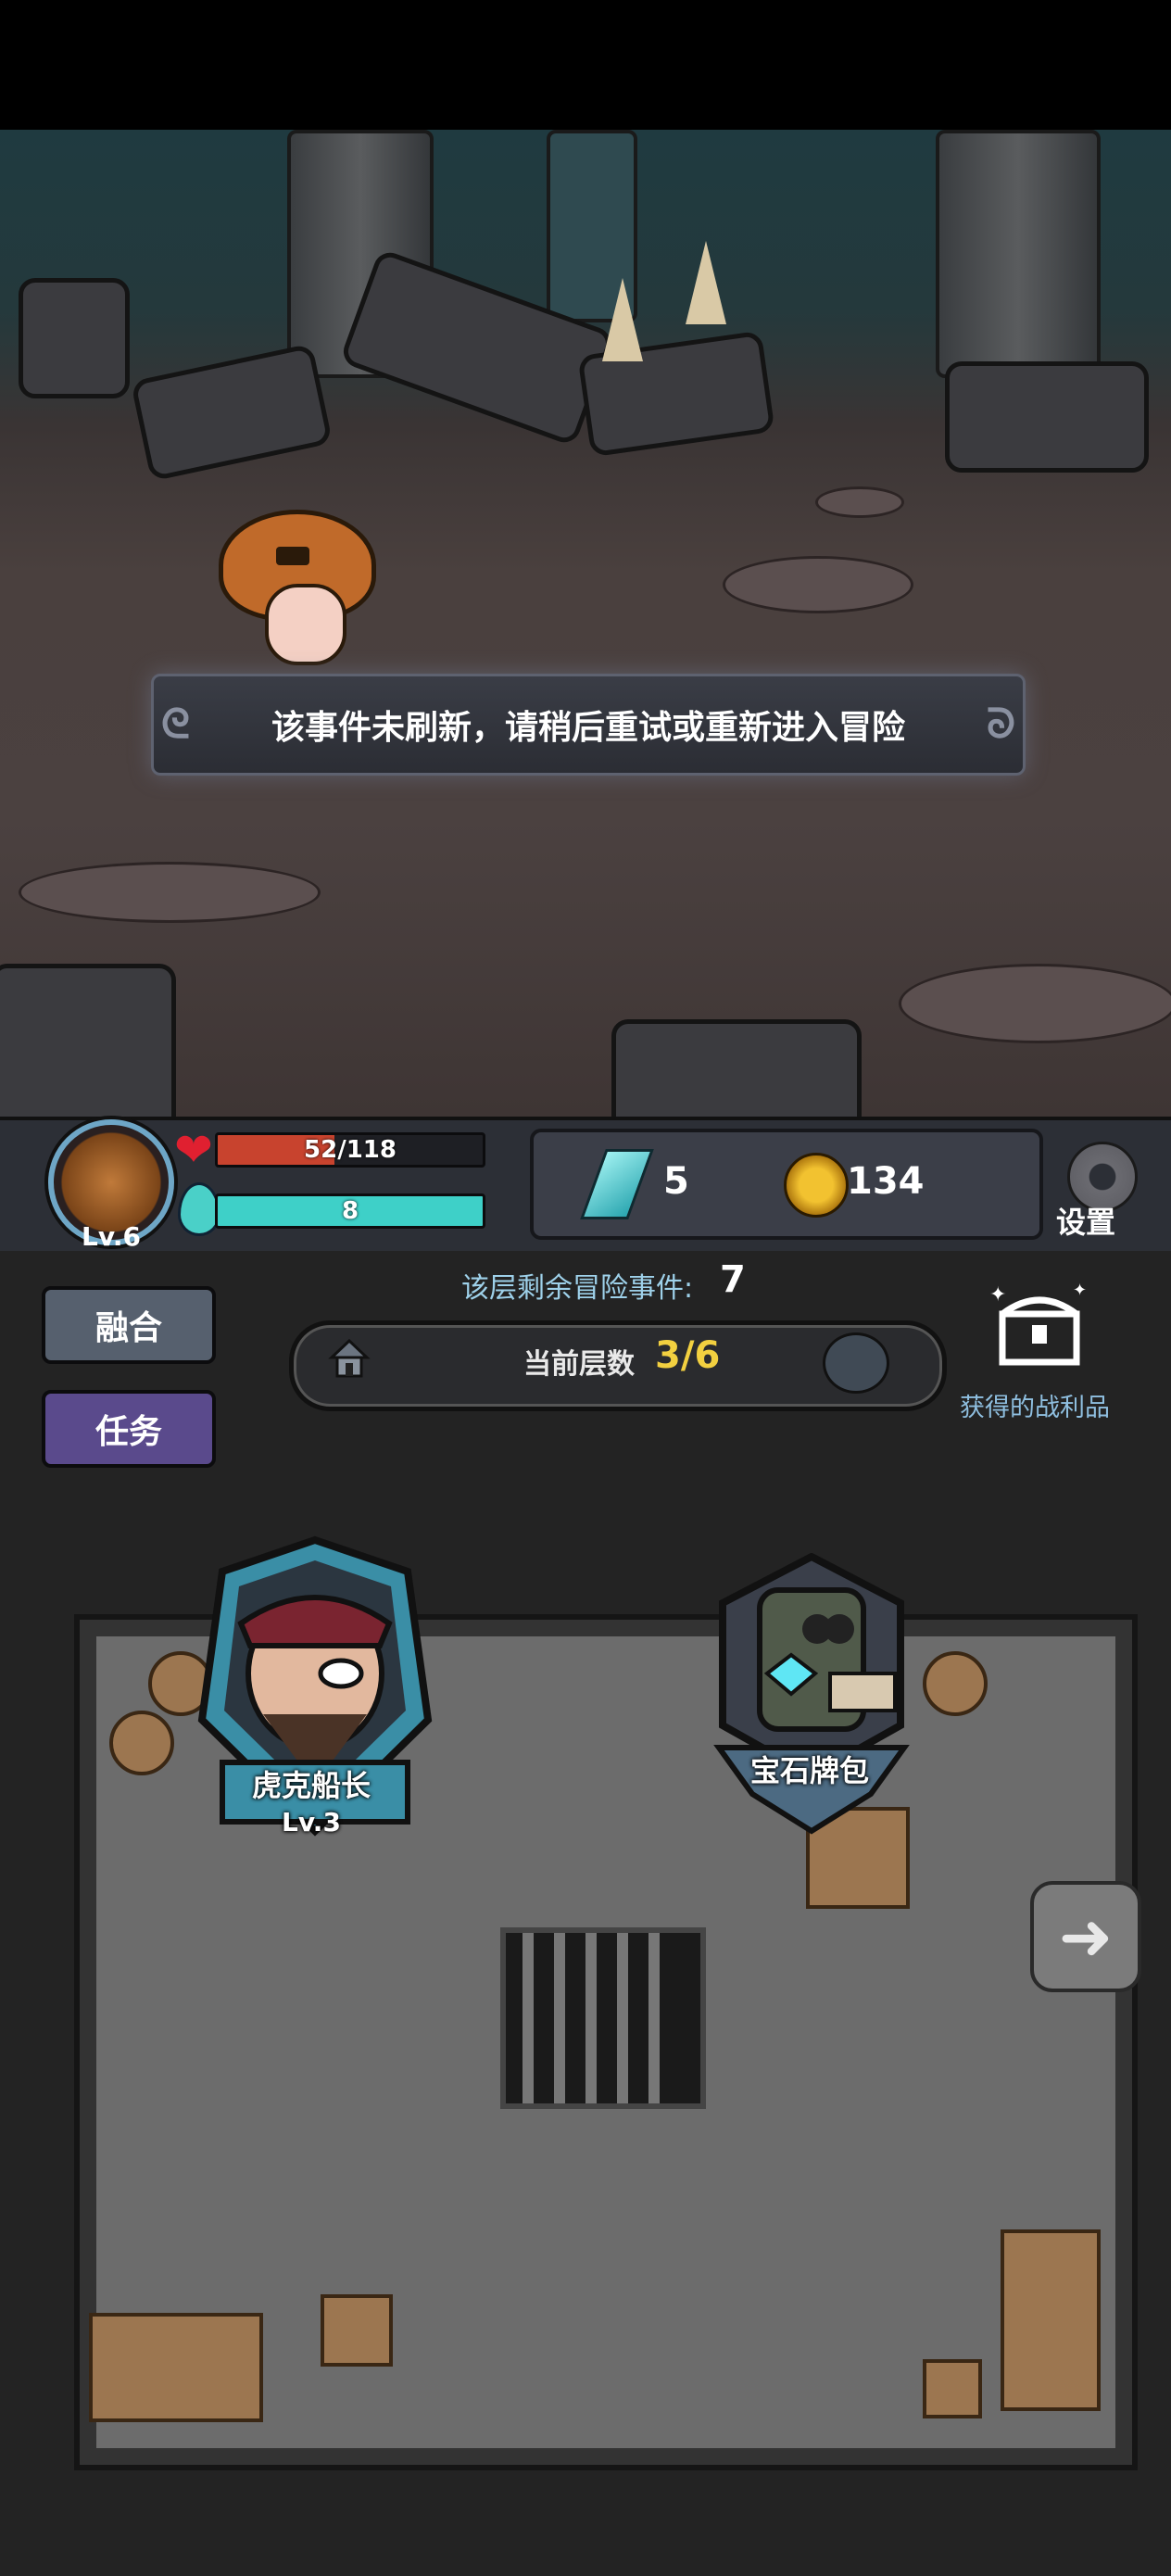 The image size is (1171, 2576). Describe the element at coordinates (350, 1358) in the screenshot. I see `house-icon` at that location.